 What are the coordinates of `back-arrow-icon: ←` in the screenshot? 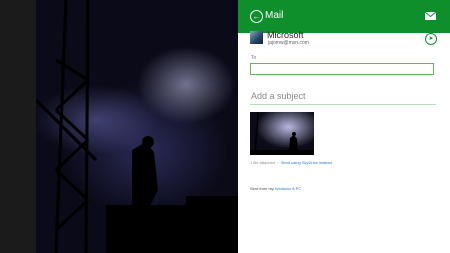 It's located at (256, 16).